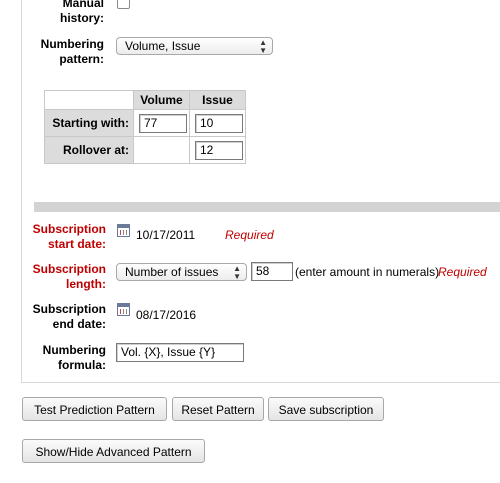 This screenshot has width=500, height=483. I want to click on numbering-pattern-select: Volume, Issue ▲ ▼, so click(194, 46).